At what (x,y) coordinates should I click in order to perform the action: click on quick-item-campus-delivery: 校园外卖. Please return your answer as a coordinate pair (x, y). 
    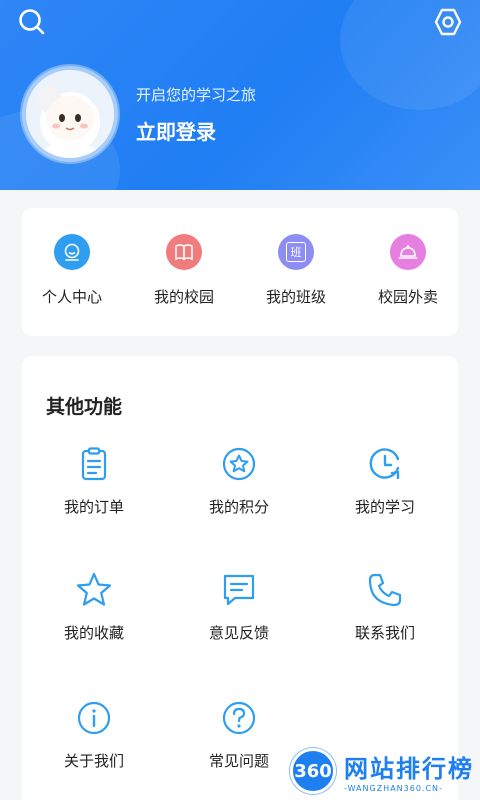
    Looking at the image, I should click on (408, 270).